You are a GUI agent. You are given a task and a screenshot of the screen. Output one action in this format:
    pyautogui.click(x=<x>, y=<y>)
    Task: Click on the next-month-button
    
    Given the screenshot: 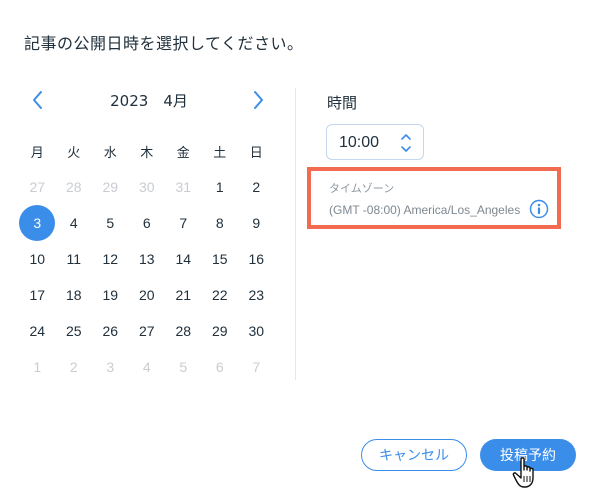 What is the action you would take?
    pyautogui.click(x=258, y=100)
    